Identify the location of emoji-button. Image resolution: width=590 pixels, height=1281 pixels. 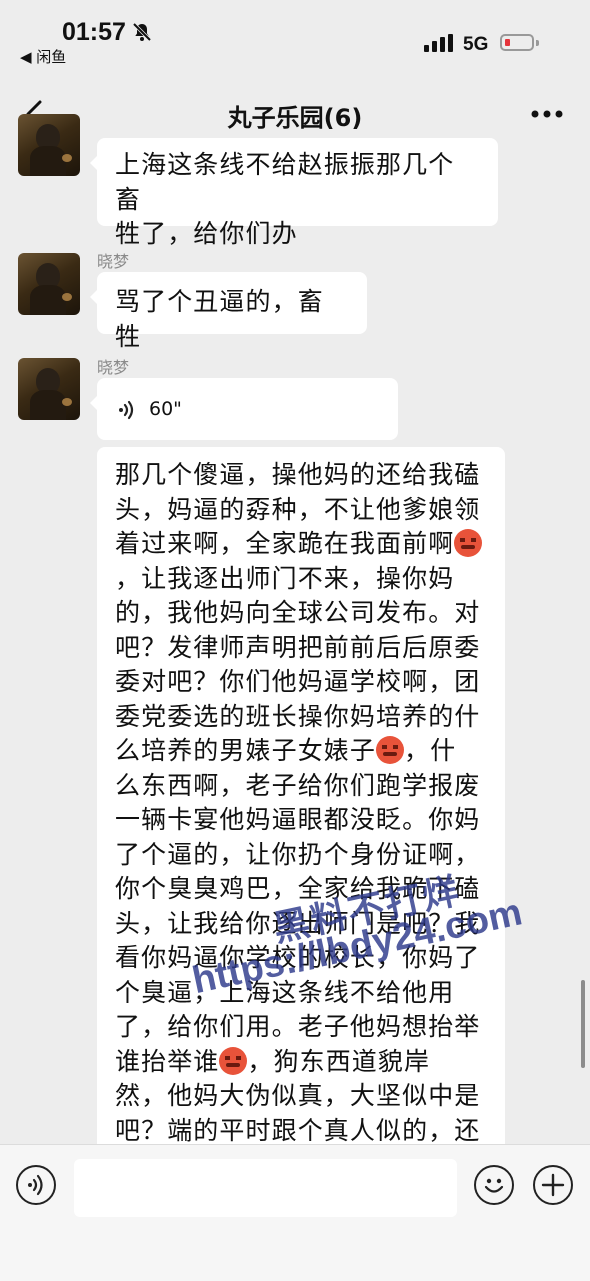
(494, 1185).